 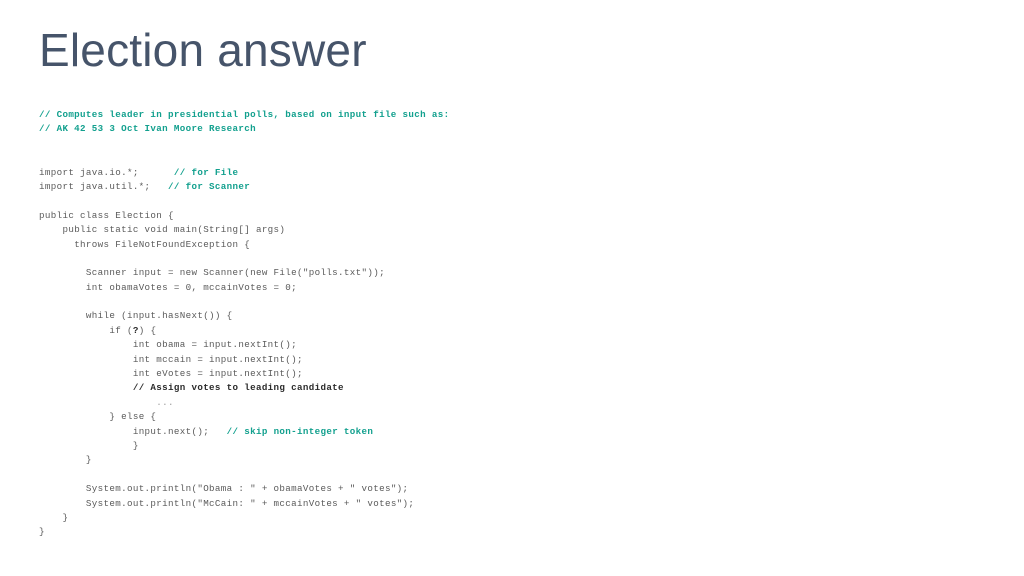 What do you see at coordinates (156, 244) in the screenshot?
I see `code-token: throws FileNotFoundException {` at bounding box center [156, 244].